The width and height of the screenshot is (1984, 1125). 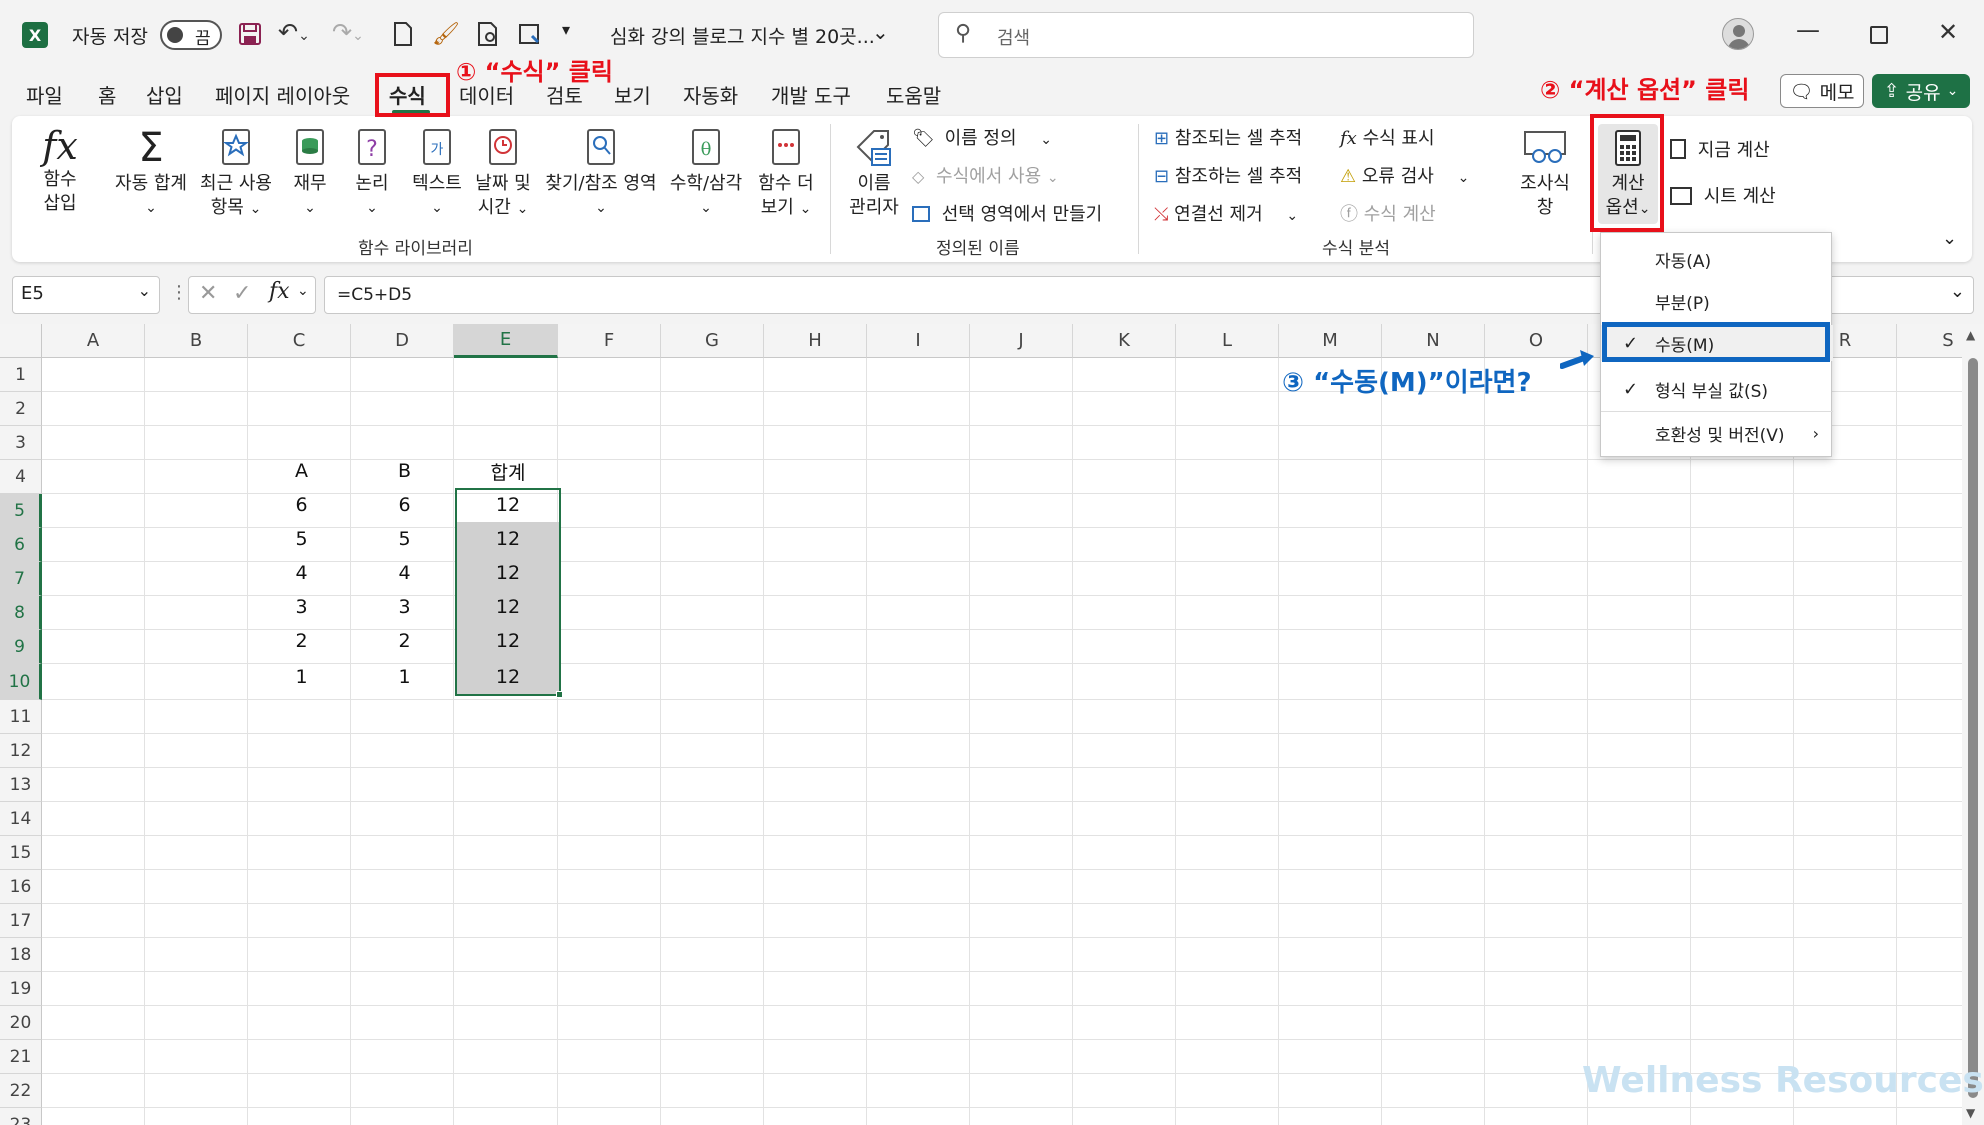 What do you see at coordinates (21, 1091) in the screenshot?
I see `row-header-22: 22` at bounding box center [21, 1091].